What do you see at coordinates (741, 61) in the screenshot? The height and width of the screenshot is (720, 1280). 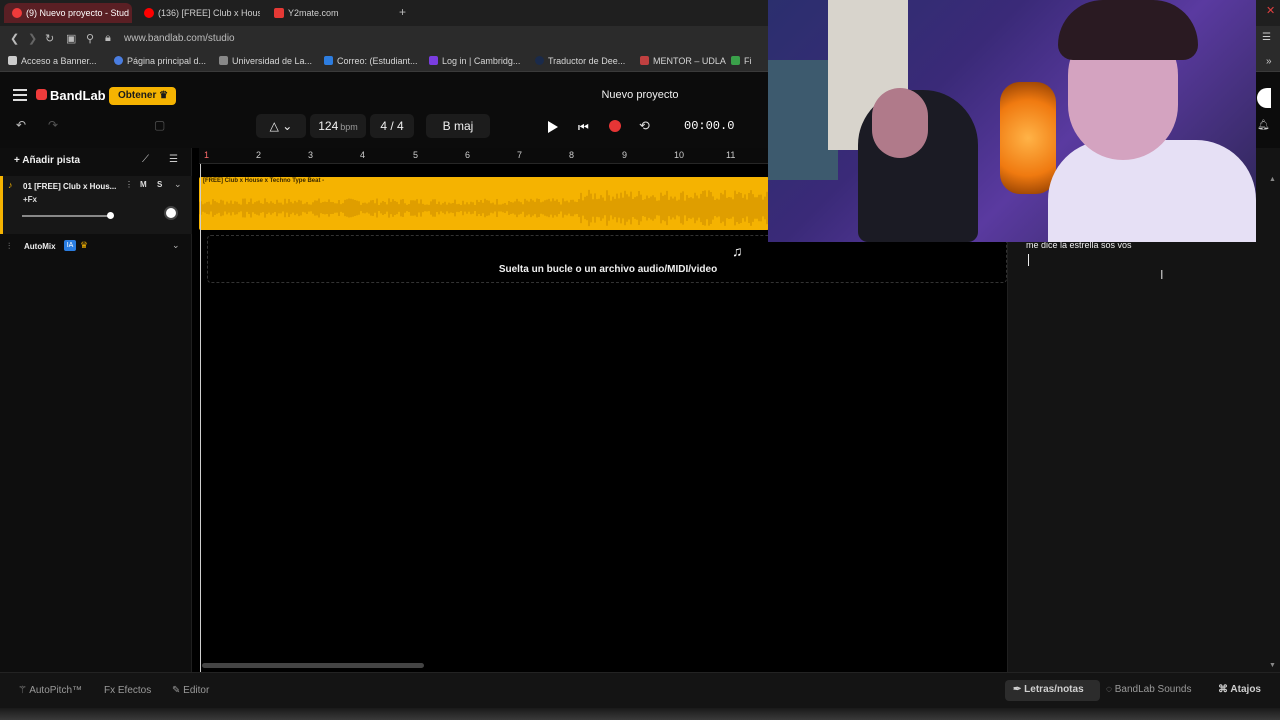 I see `bookmark-fi: Fi` at bounding box center [741, 61].